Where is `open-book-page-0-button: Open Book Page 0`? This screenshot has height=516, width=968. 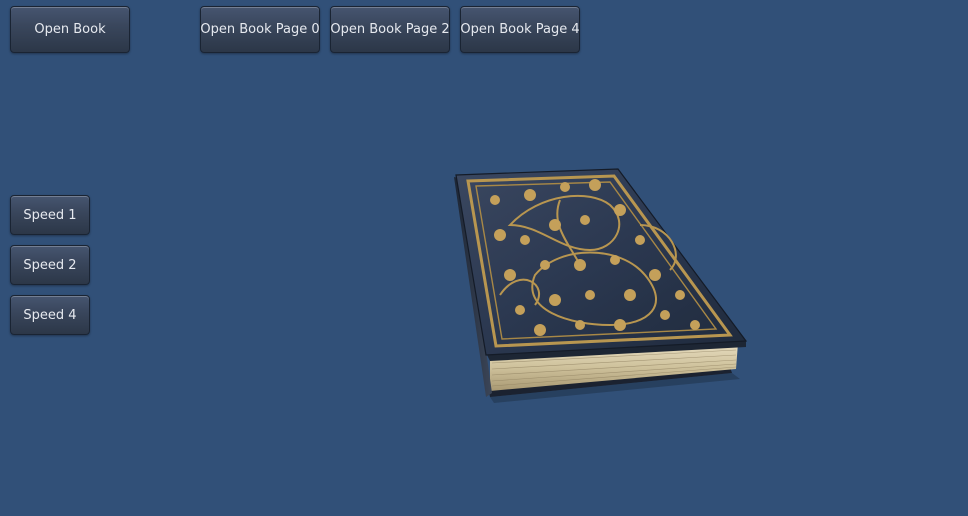 open-book-page-0-button: Open Book Page 0 is located at coordinates (260, 29).